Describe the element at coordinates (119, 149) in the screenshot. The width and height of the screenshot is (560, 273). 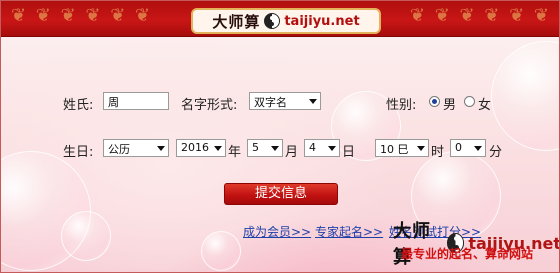
I see `calendar-value: 公历` at that location.